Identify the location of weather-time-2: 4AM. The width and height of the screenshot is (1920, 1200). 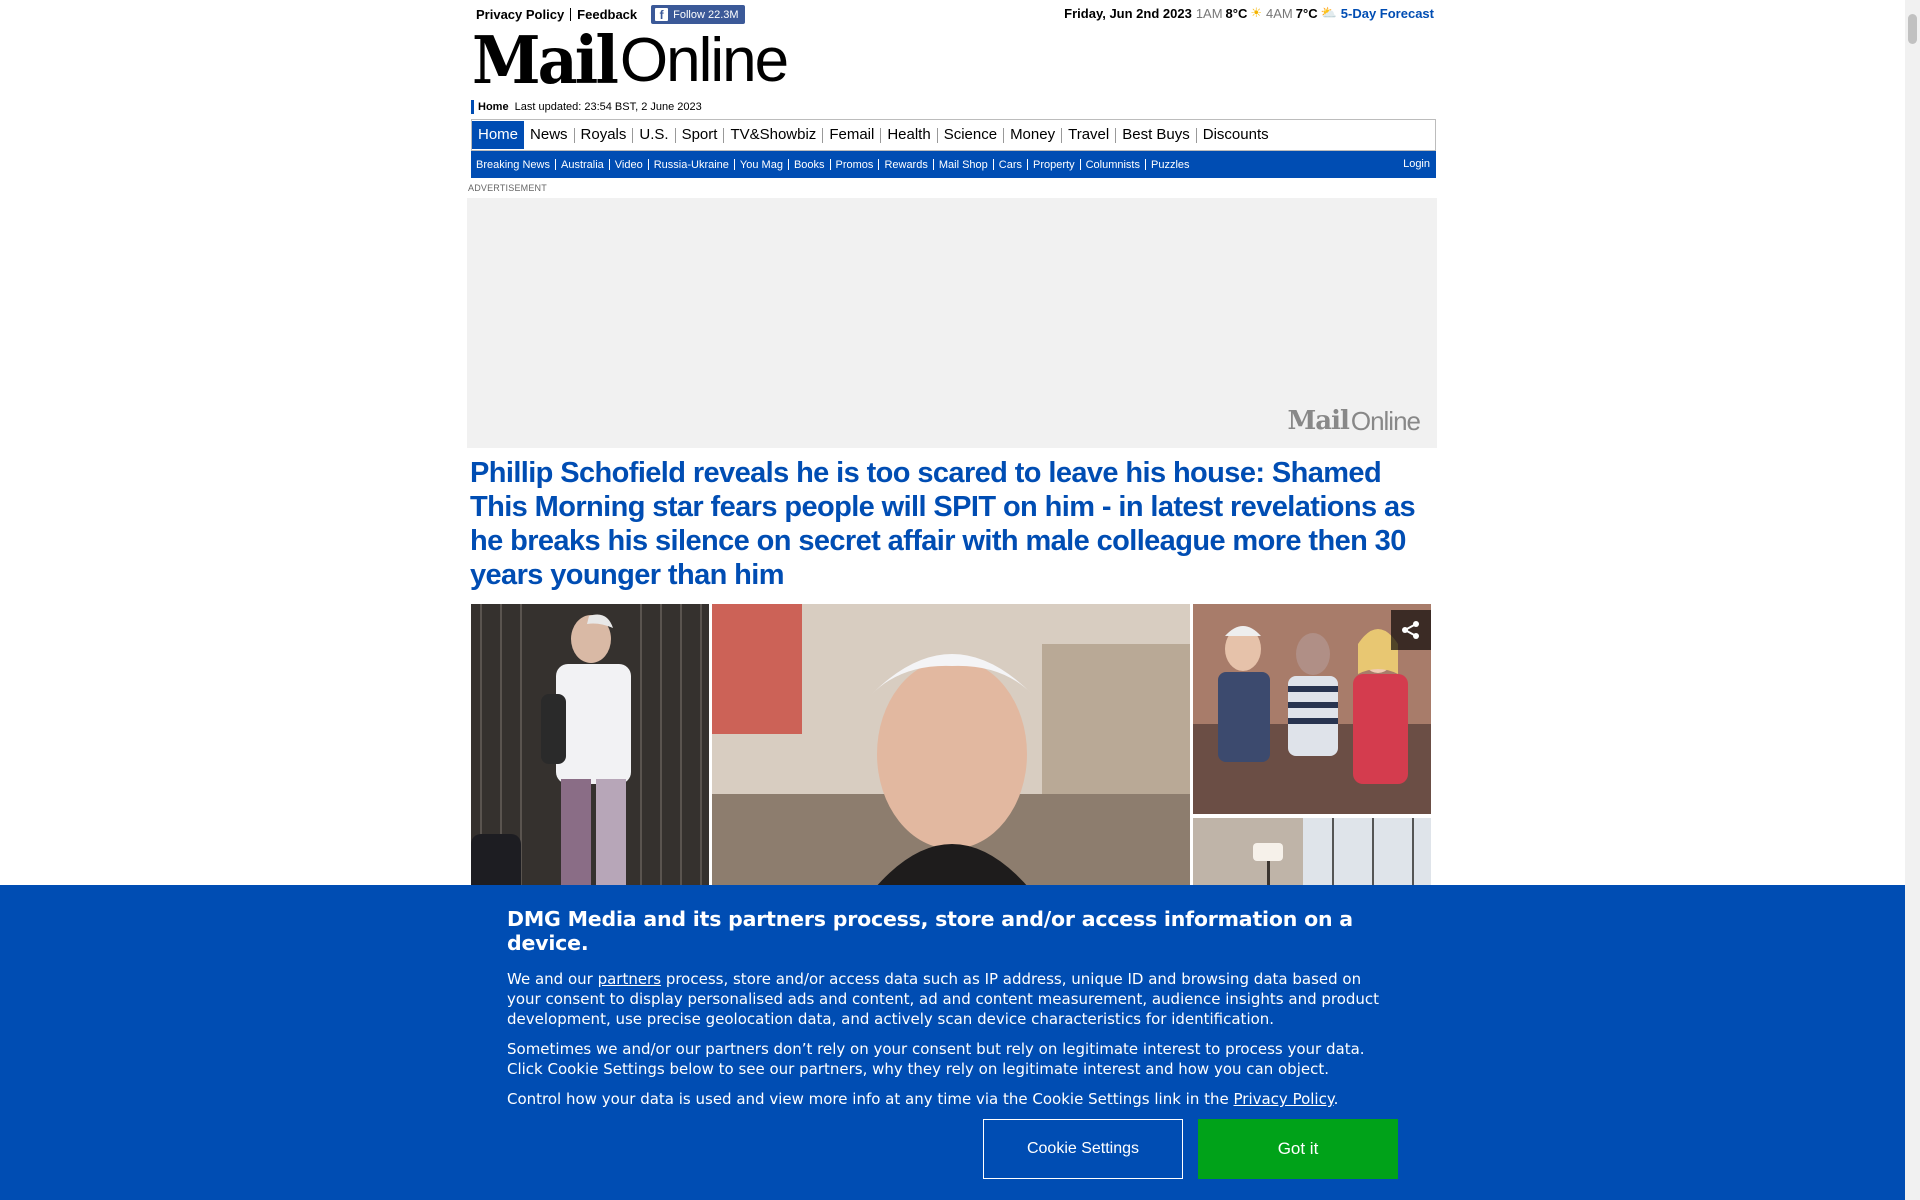
(1279, 13).